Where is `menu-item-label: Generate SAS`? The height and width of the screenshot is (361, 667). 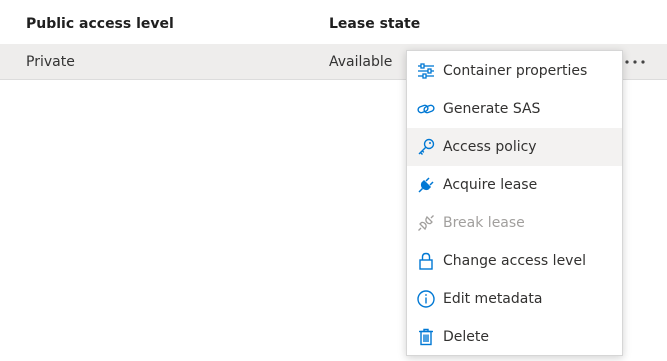
menu-item-label: Generate SAS is located at coordinates (492, 109).